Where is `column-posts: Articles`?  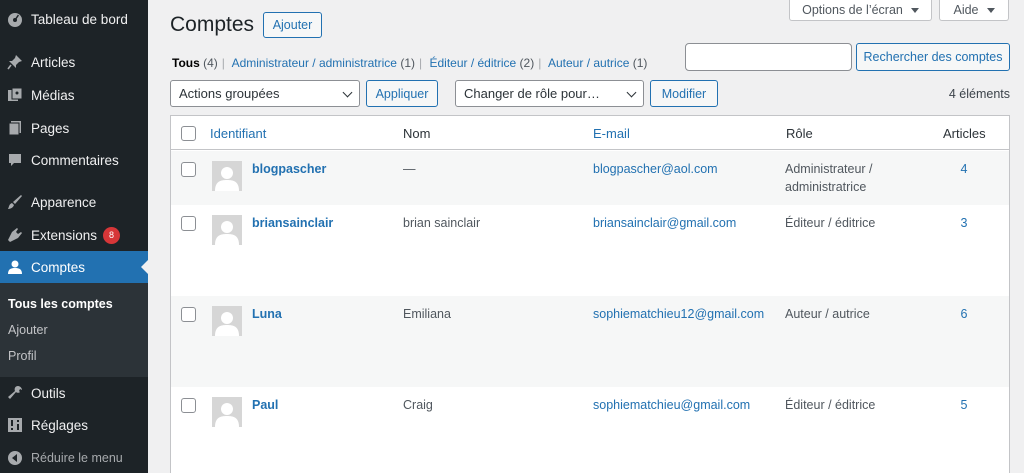
column-posts: Articles is located at coordinates (964, 133).